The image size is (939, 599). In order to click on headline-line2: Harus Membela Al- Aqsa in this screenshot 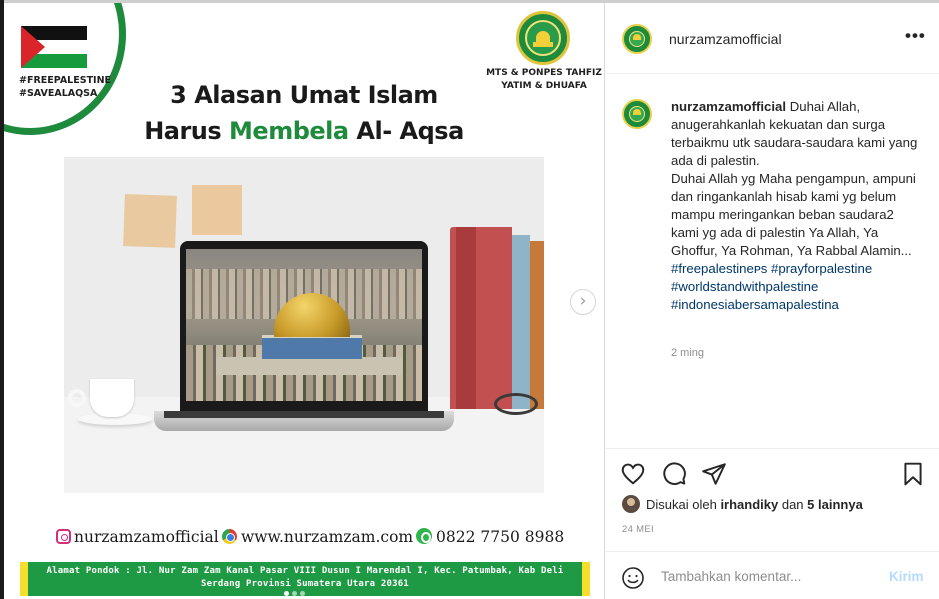, I will do `click(304, 131)`.